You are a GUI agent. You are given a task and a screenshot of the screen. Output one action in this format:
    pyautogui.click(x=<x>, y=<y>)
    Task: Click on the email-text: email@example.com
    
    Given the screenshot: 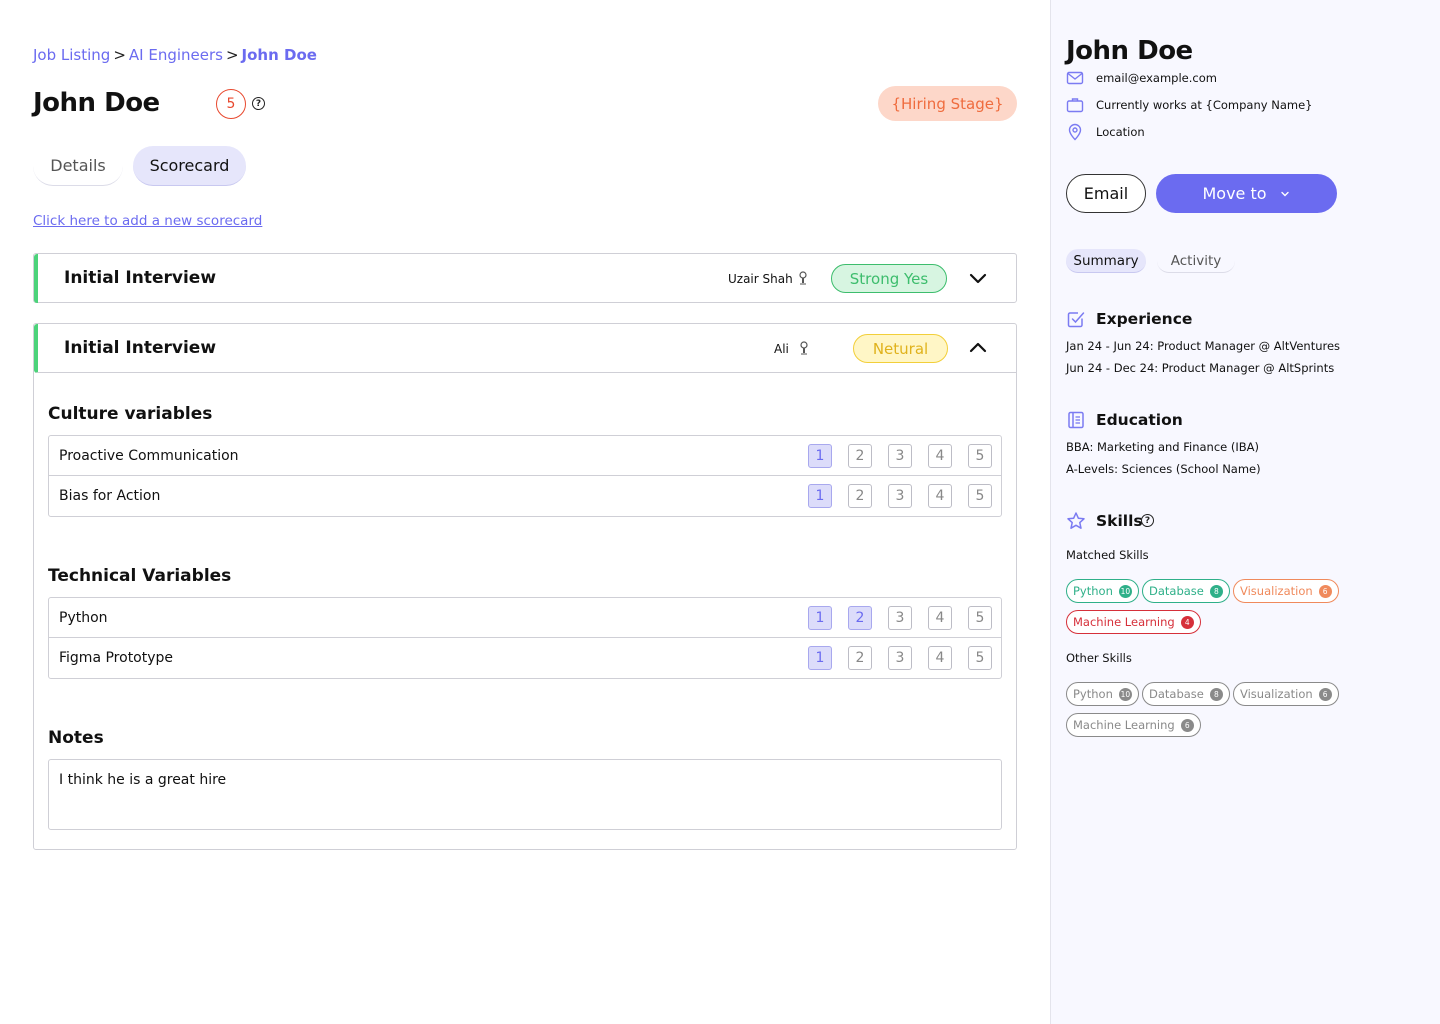 What is the action you would take?
    pyautogui.click(x=1156, y=78)
    